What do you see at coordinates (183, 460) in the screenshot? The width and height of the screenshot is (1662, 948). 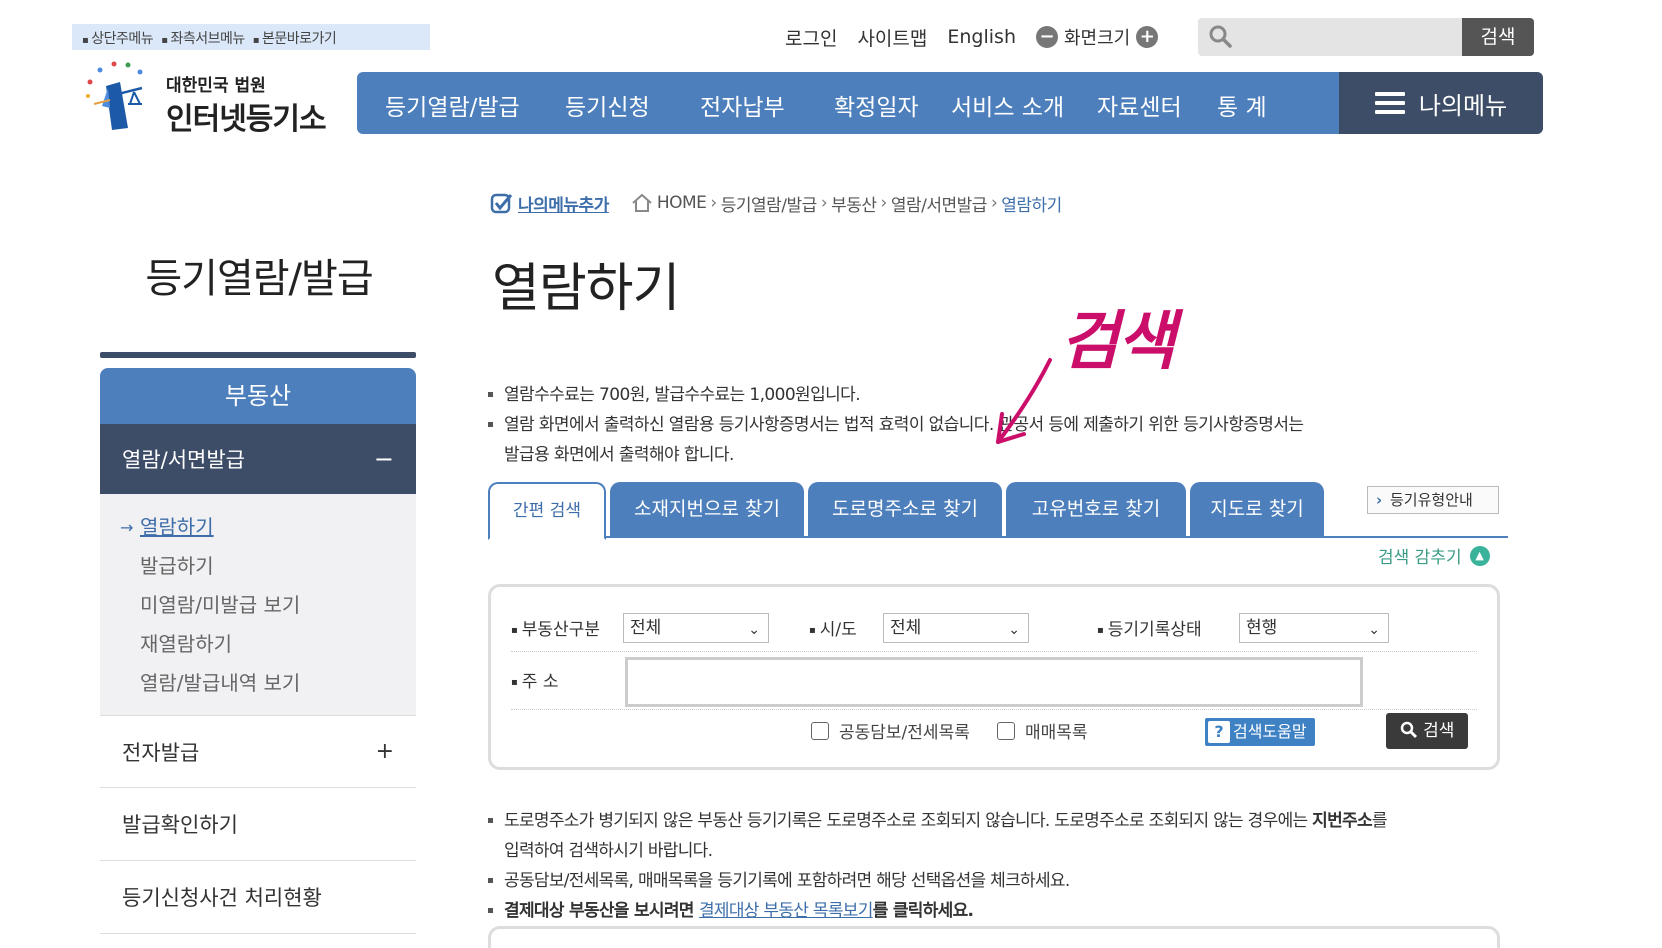 I see `sidebar-item-label: 열람/서면발급` at bounding box center [183, 460].